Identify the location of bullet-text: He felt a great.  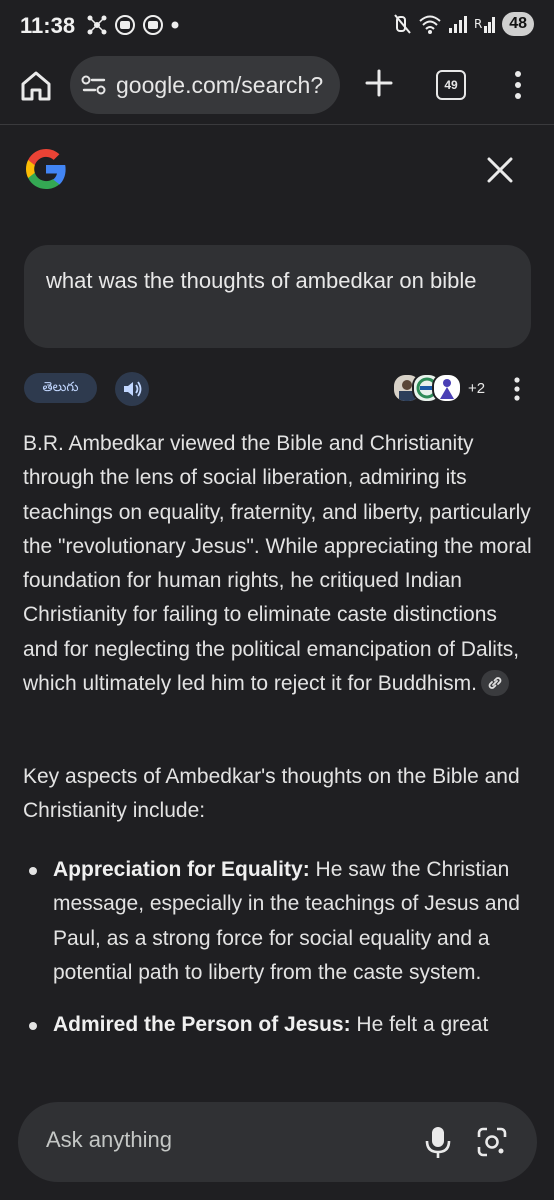
(419, 1025).